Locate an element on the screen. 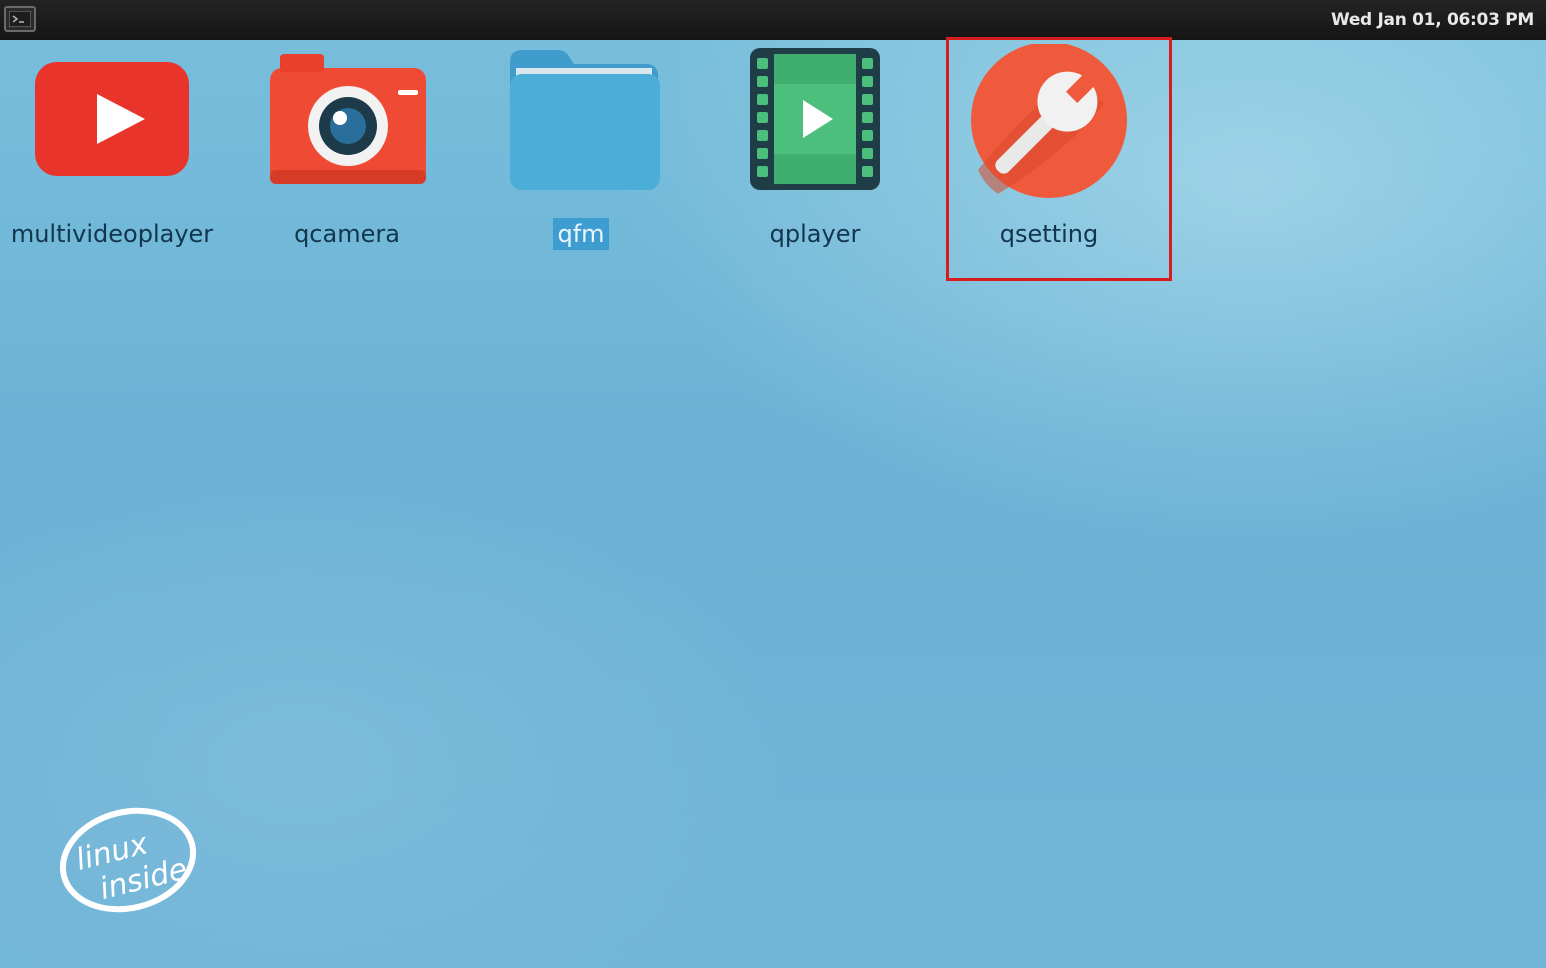 The image size is (1546, 968). app-qcamera: qcamera is located at coordinates (347, 159).